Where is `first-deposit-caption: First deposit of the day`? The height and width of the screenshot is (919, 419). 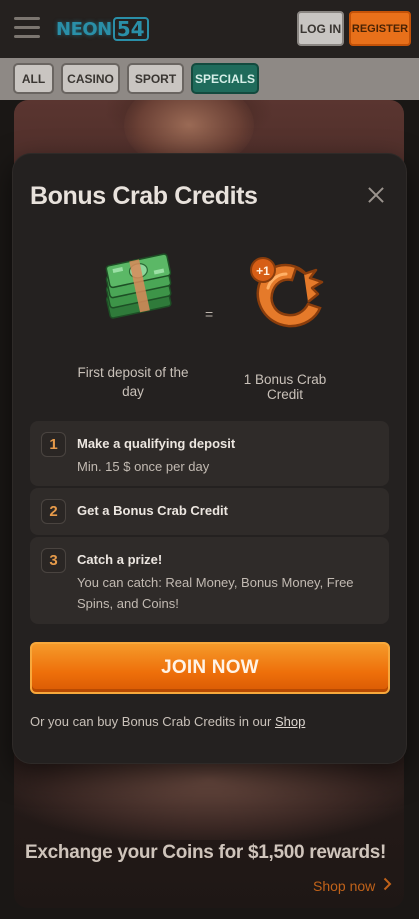 first-deposit-caption: First deposit of the day is located at coordinates (133, 382).